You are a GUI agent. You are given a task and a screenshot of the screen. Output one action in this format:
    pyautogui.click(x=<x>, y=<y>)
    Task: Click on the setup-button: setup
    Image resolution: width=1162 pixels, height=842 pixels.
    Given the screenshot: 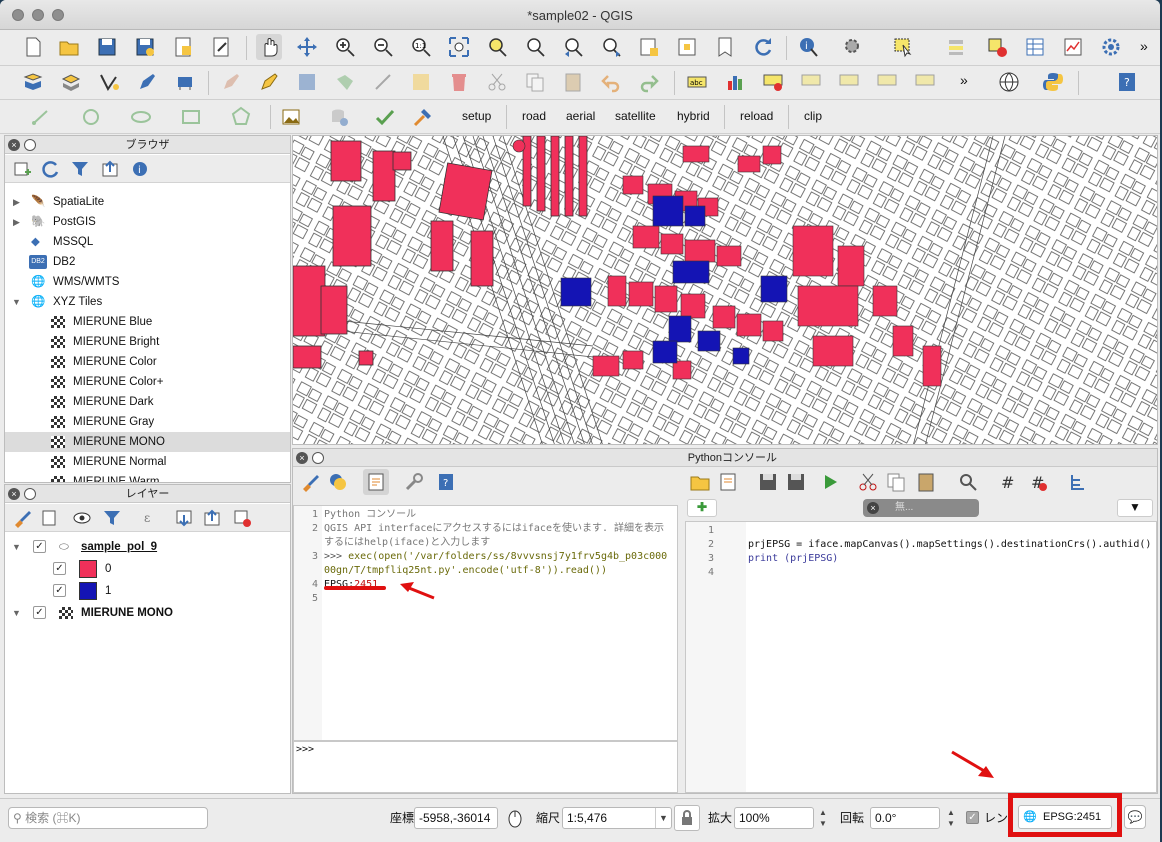 What is the action you would take?
    pyautogui.click(x=476, y=116)
    